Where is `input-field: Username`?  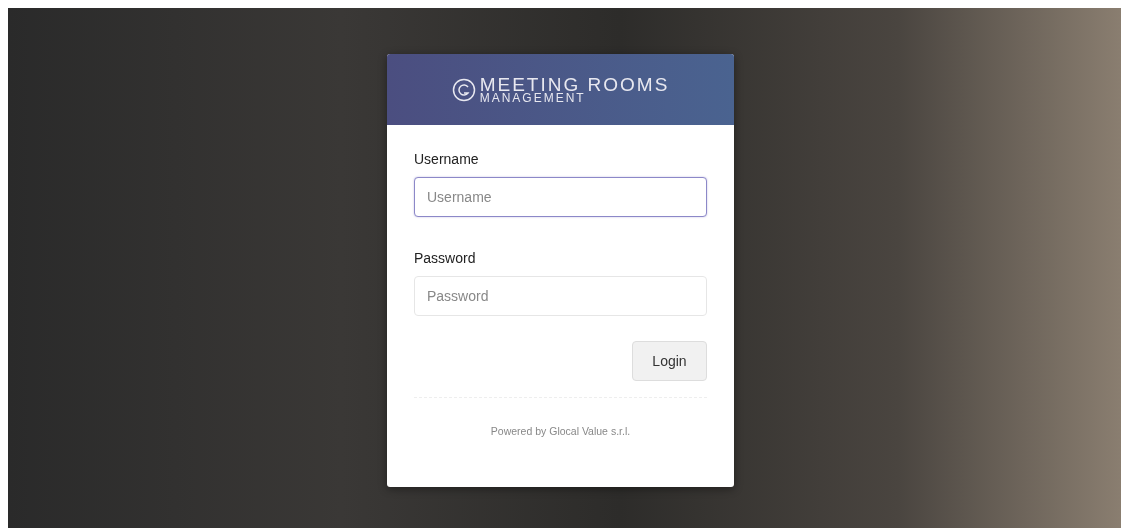
input-field: Username is located at coordinates (560, 197).